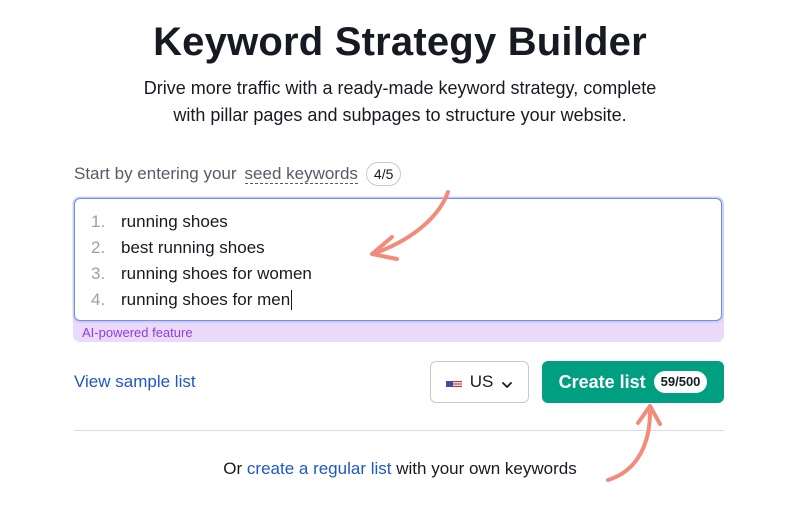  What do you see at coordinates (216, 273) in the screenshot?
I see `keyword-text: running shoes for women` at bounding box center [216, 273].